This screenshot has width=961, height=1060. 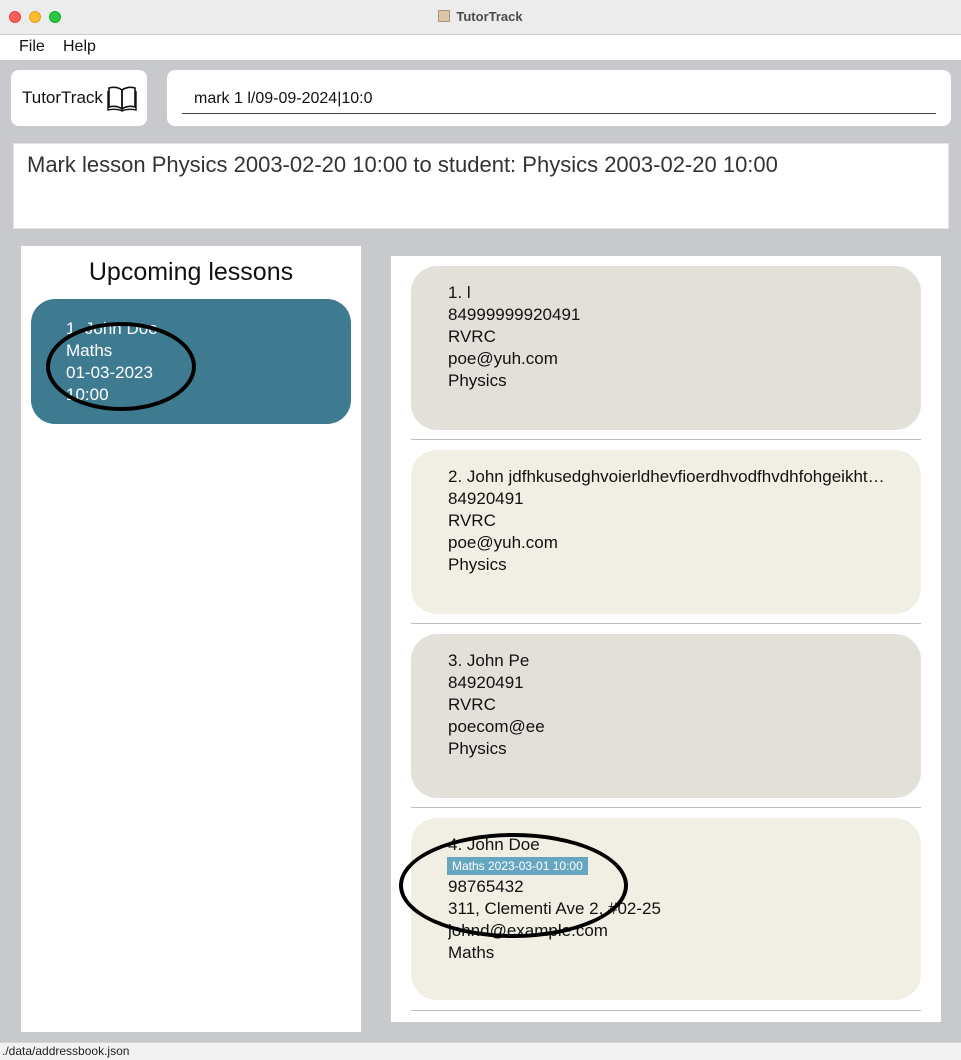 I want to click on lesson-student-name: 1. John Doe, so click(x=112, y=328).